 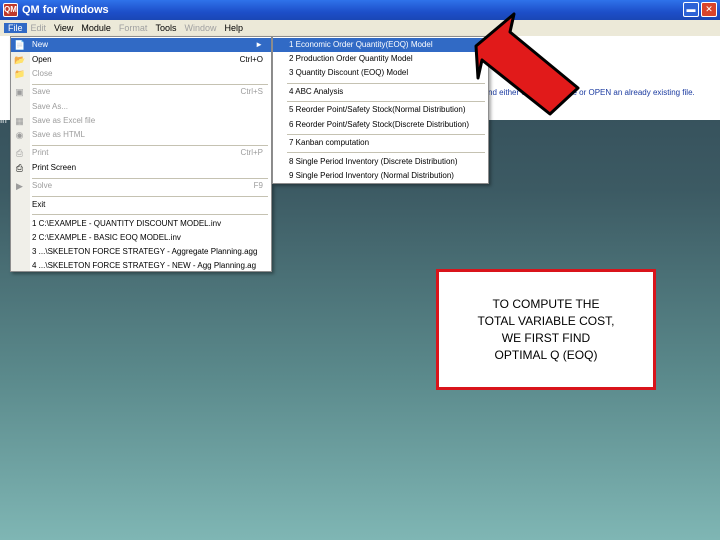 I want to click on menu-item-exit: Exit, so click(x=141, y=205).